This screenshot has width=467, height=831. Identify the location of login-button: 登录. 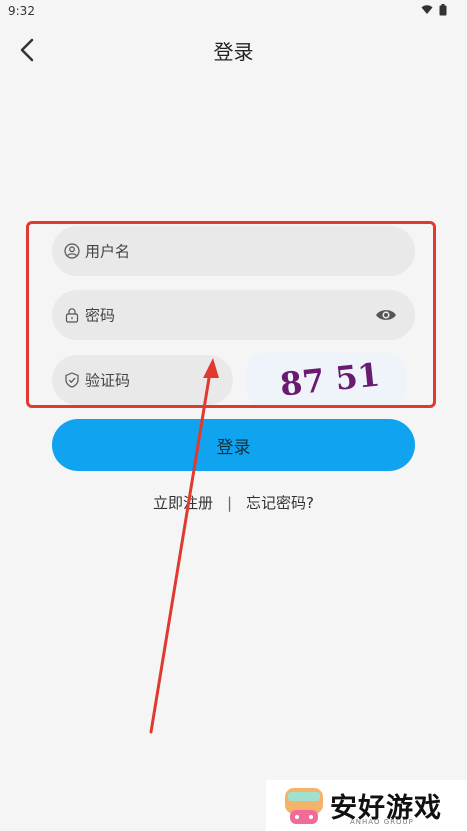
(233, 445).